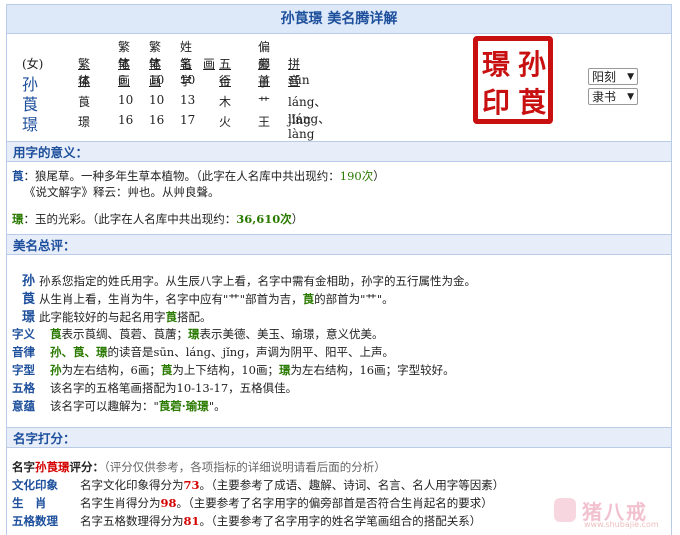 This screenshot has height=535, width=680. Describe the element at coordinates (496, 102) in the screenshot. I see `seal-char-4: 印` at that location.